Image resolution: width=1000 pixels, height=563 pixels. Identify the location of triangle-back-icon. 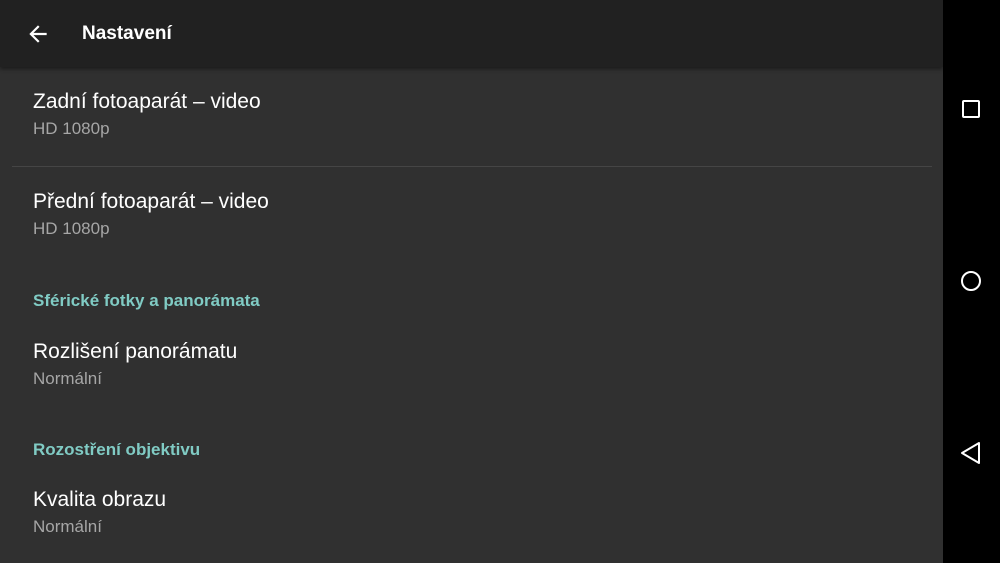
(970, 453).